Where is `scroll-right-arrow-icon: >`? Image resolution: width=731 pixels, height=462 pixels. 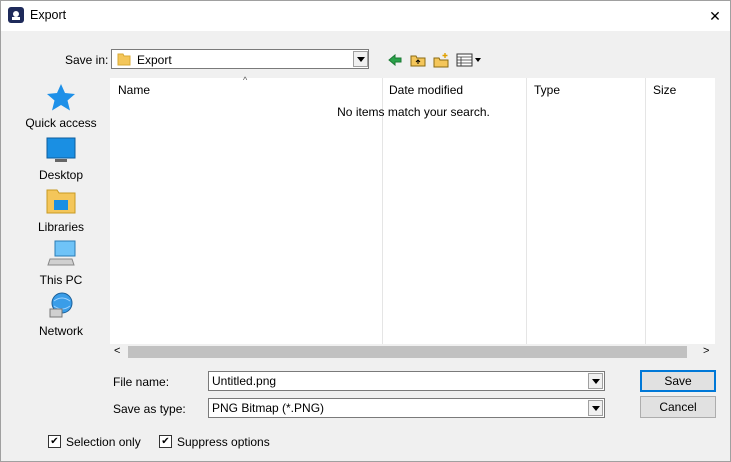 scroll-right-arrow-icon: > is located at coordinates (706, 351).